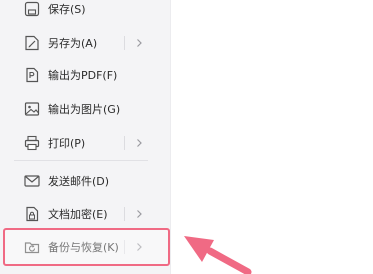 This screenshot has width=373, height=274. Describe the element at coordinates (67, 9) in the screenshot. I see `menu-item-label: 保存(S)` at that location.